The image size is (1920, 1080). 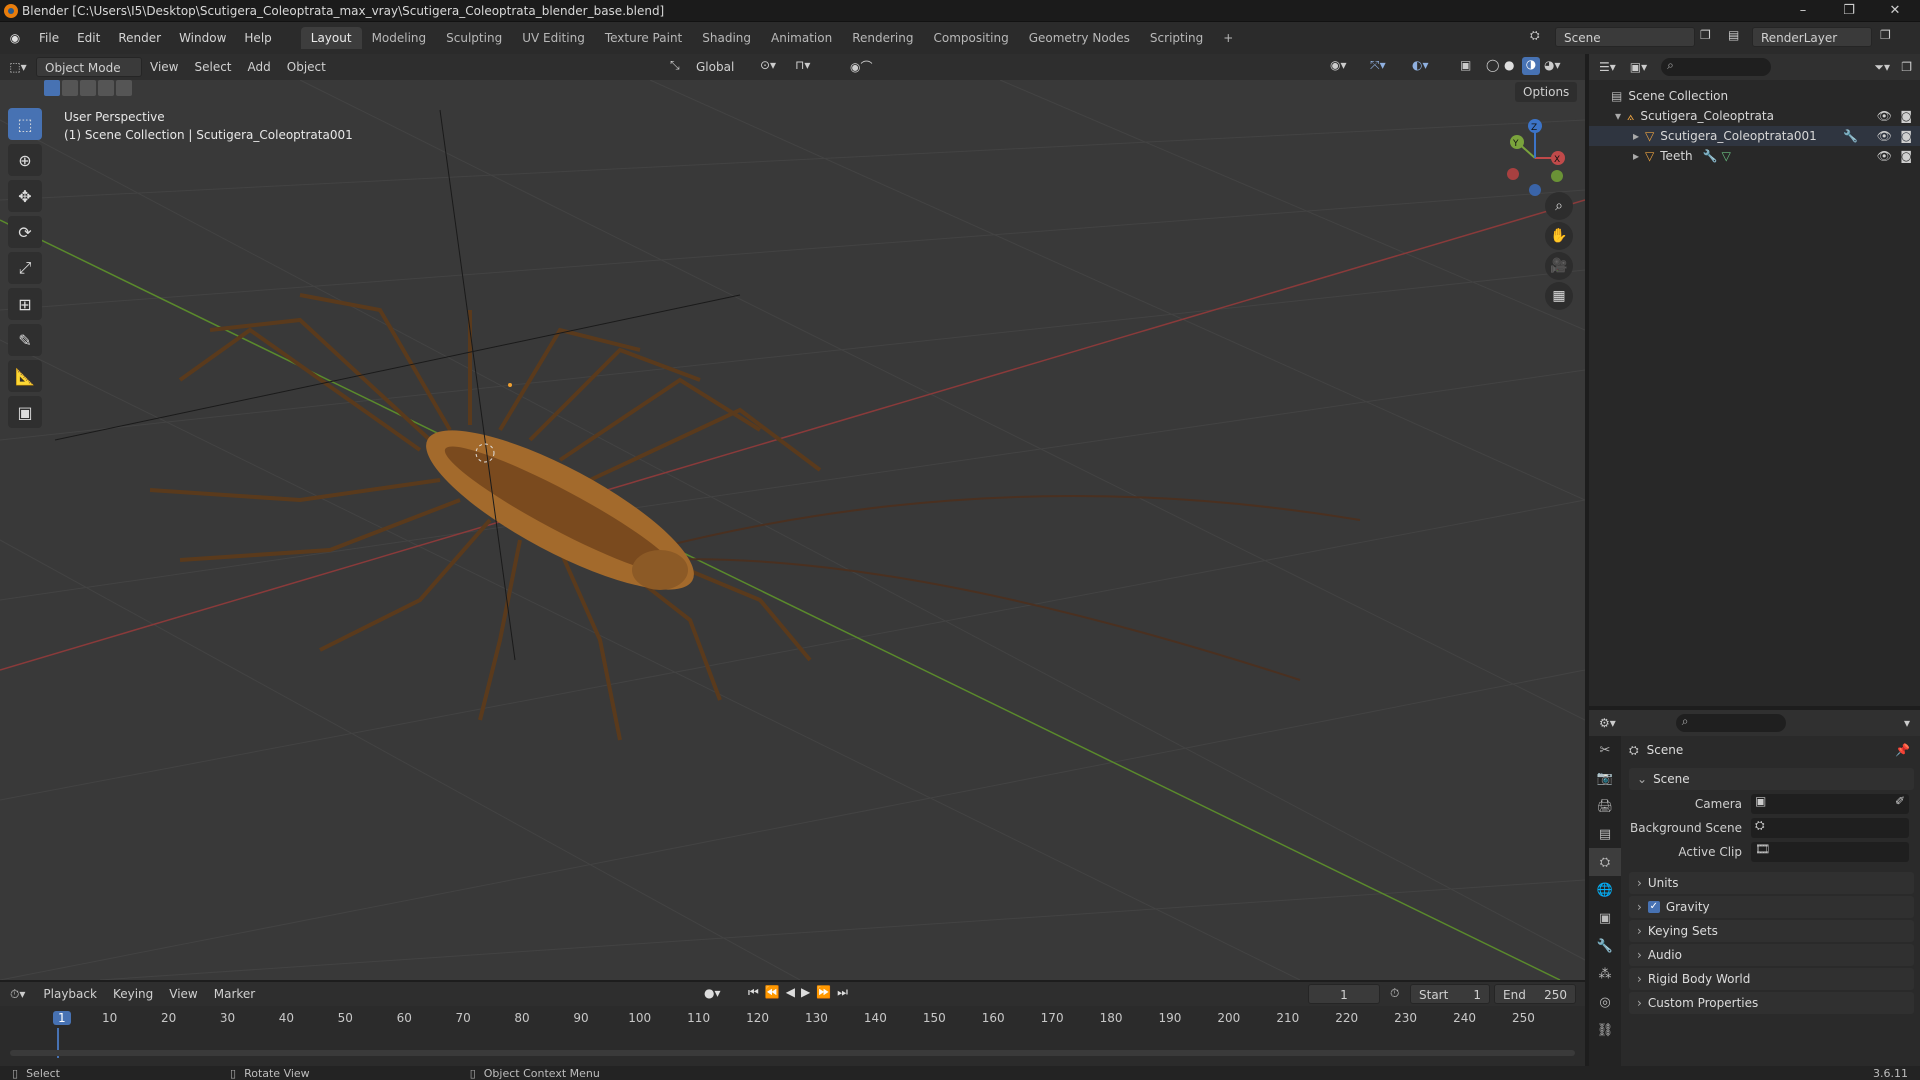 I want to click on new-scene-icon: ❐, so click(x=1705, y=35).